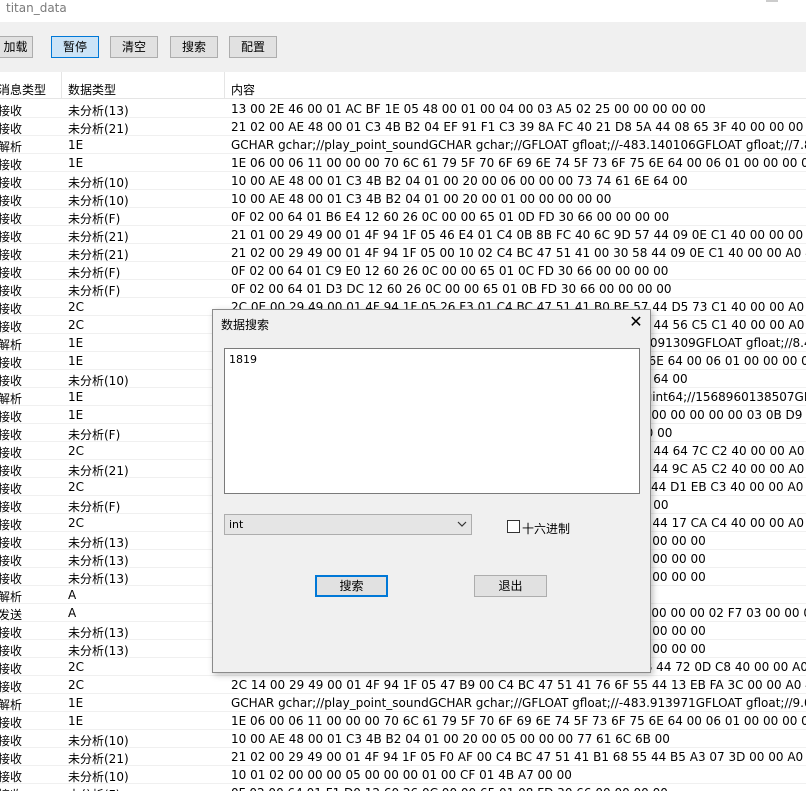  Describe the element at coordinates (351, 586) in the screenshot. I see `dialog-search-button: 搜索` at that location.